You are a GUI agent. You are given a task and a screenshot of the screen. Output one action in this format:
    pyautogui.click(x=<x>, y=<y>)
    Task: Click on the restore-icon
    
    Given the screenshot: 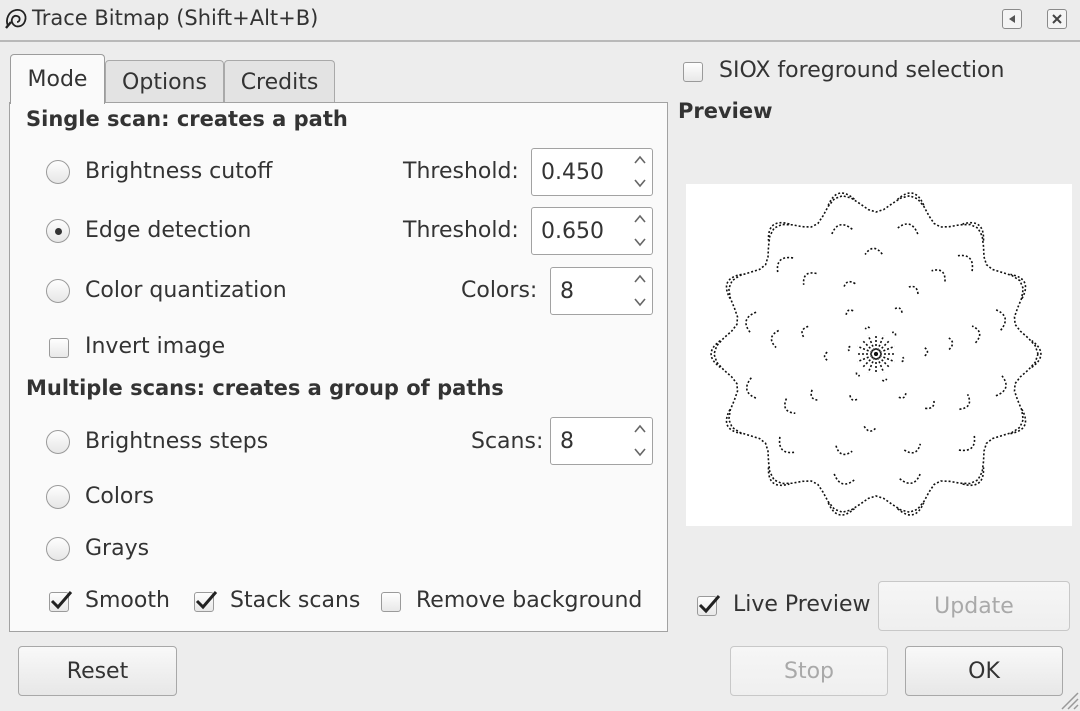 What is the action you would take?
    pyautogui.click(x=1012, y=19)
    